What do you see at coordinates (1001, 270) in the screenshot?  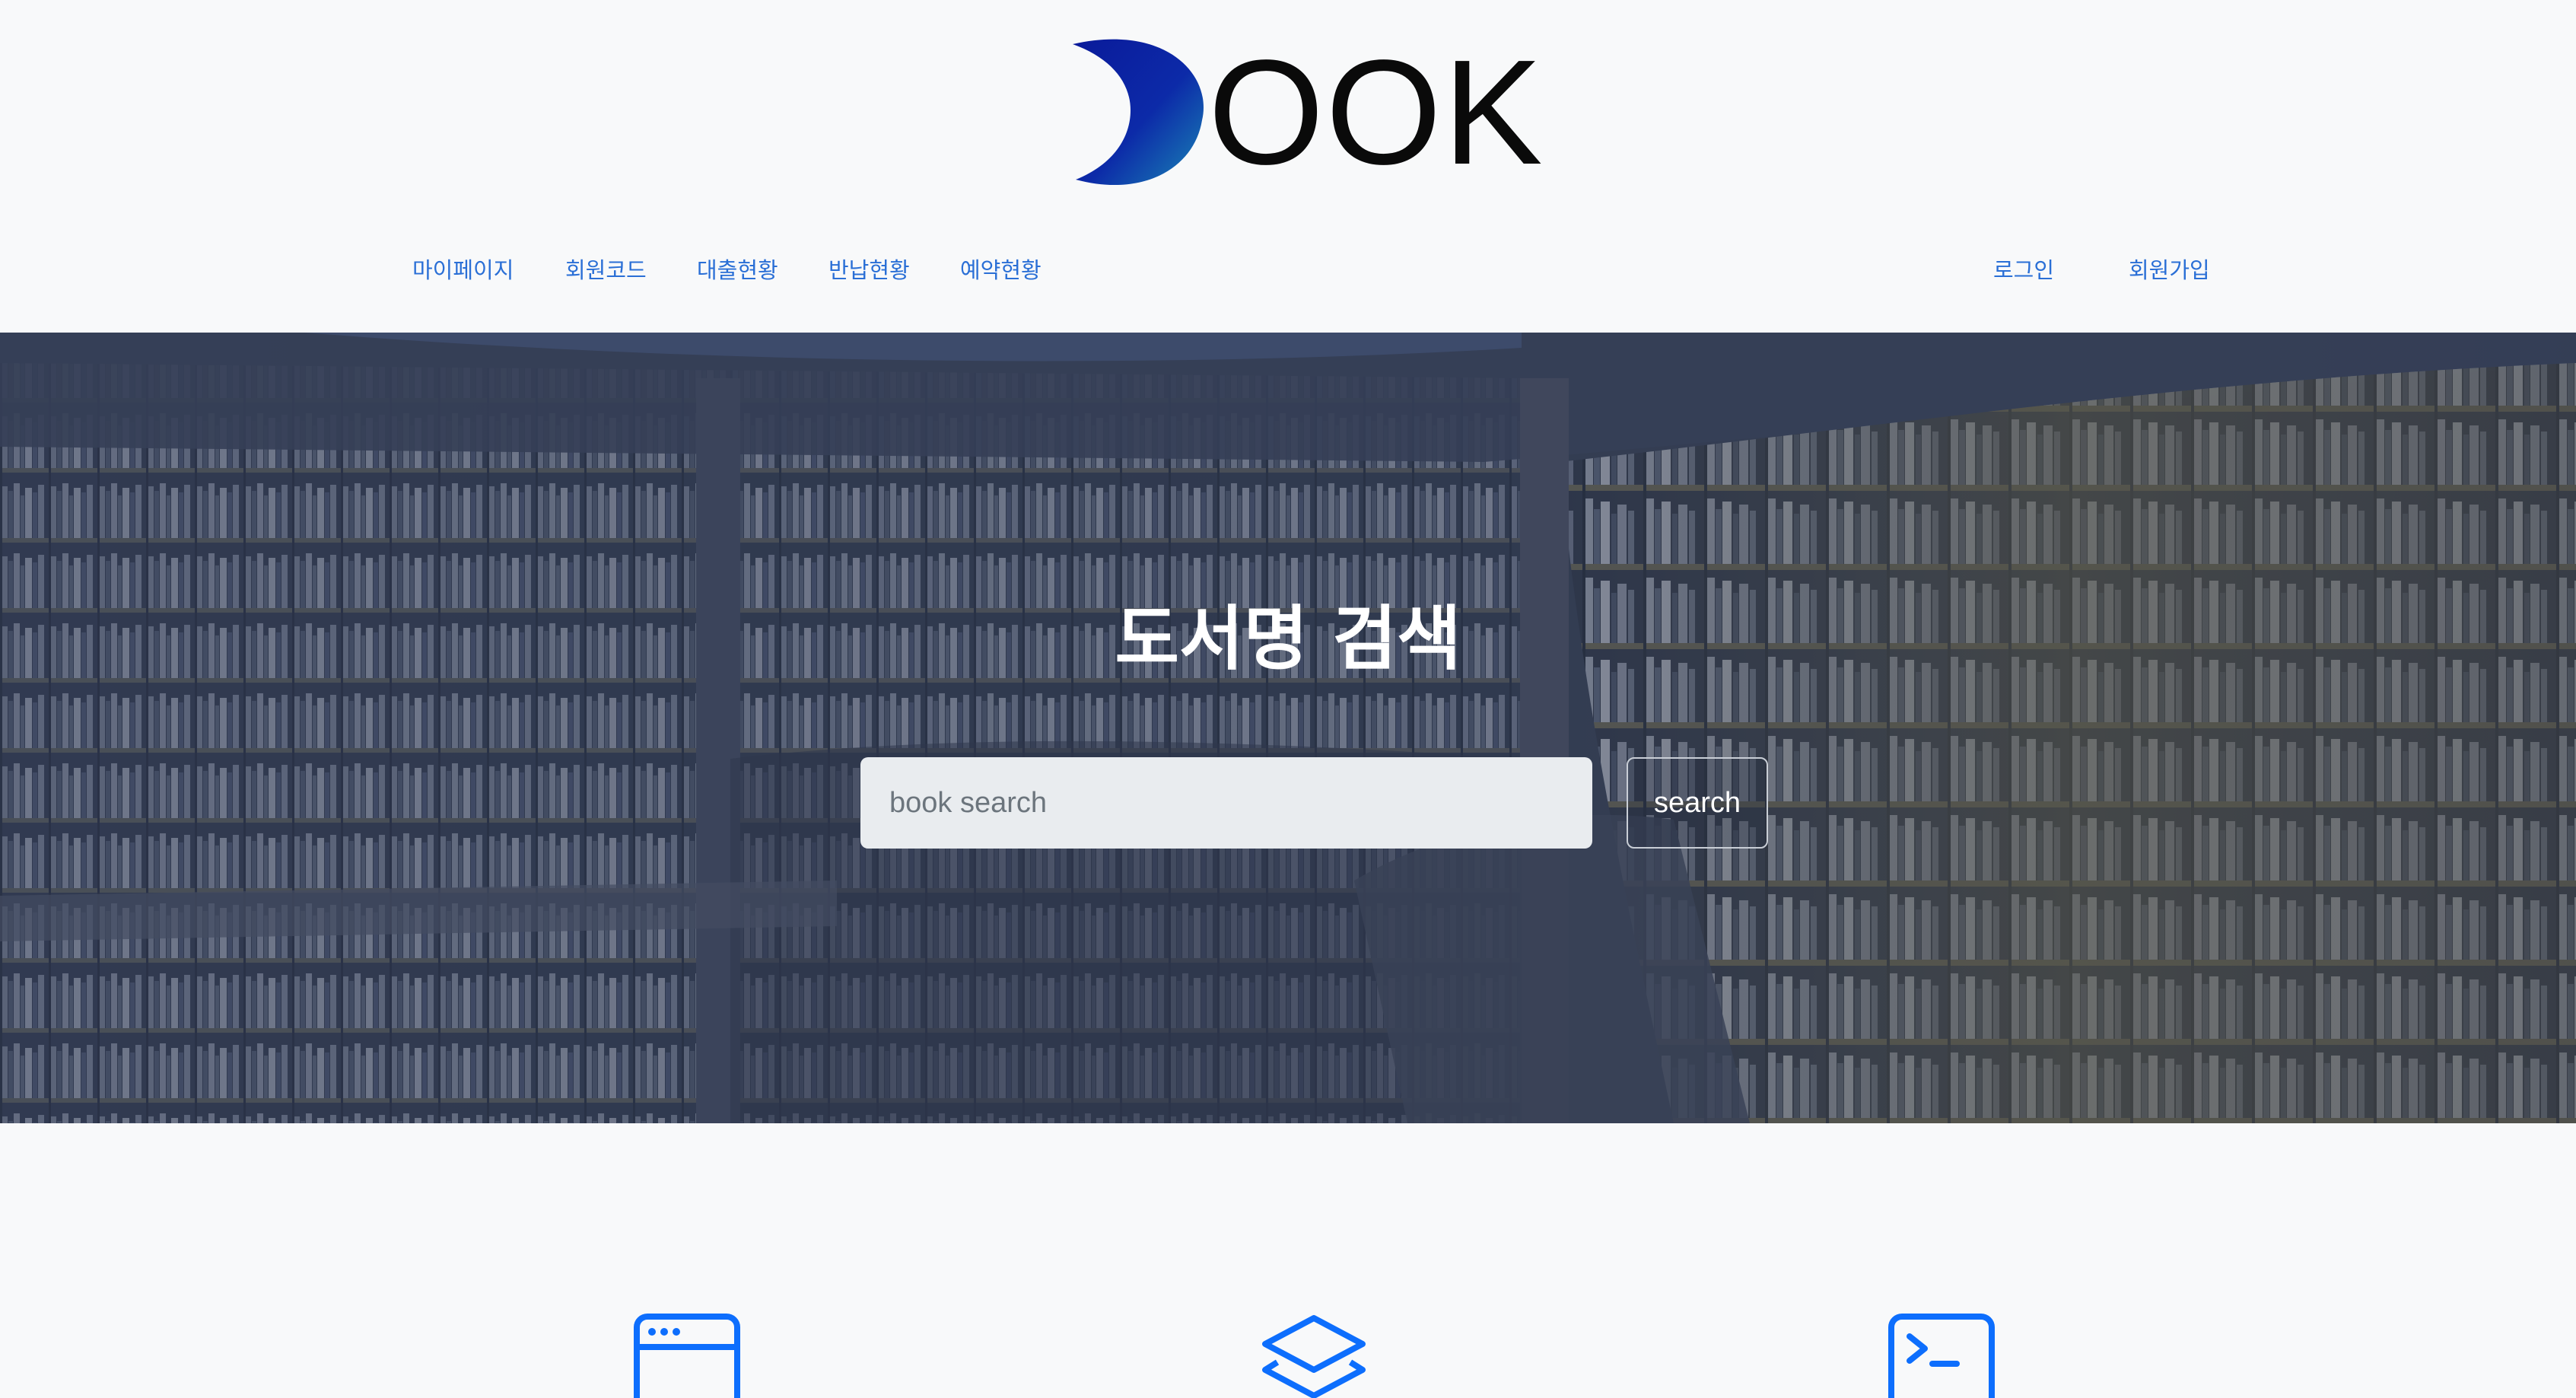 I see `nav-item-reservation-status: 예약현황` at bounding box center [1001, 270].